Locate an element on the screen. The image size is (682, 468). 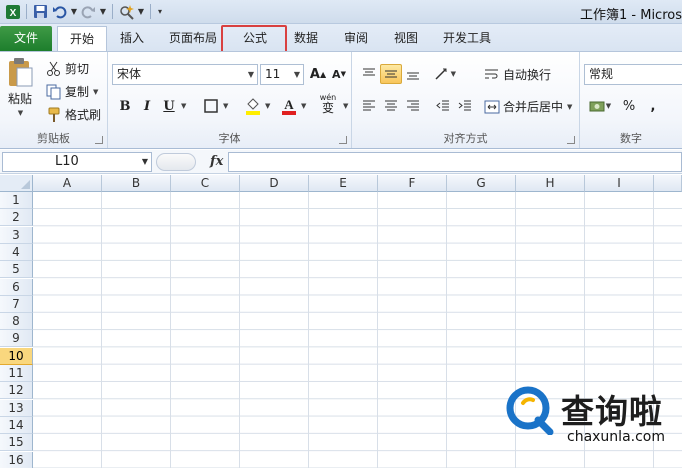
increase-indent-button is located at coordinates (465, 106).